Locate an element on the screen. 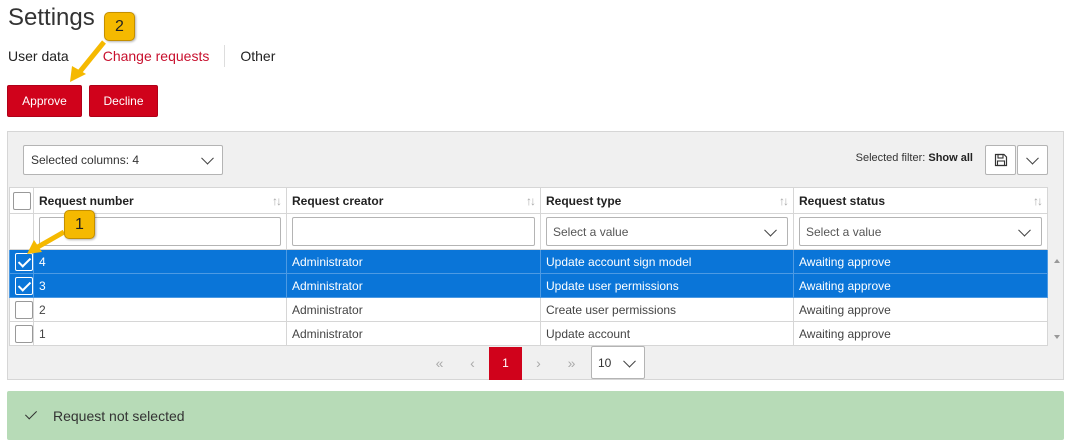 The width and height of the screenshot is (1077, 445). arrow-2-head is located at coordinates (78, 74).